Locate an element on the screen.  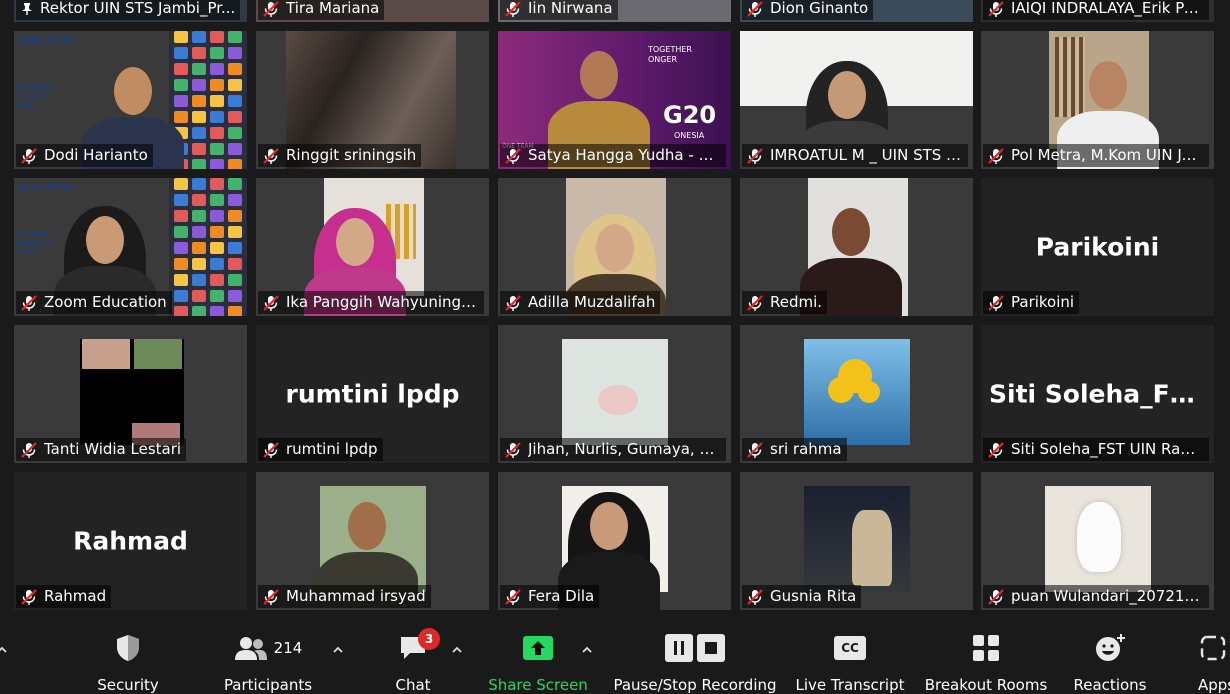
share-caret-icon is located at coordinates (587, 650).